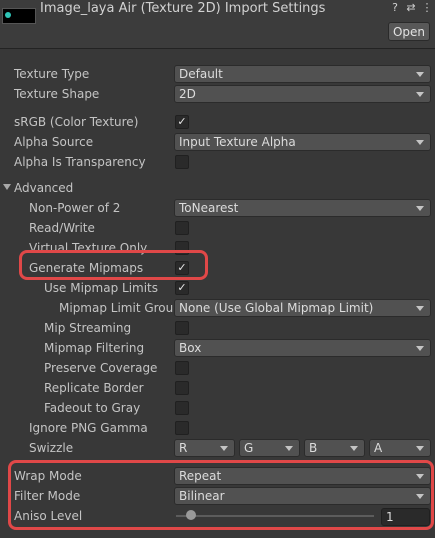 The width and height of the screenshot is (435, 538). What do you see at coordinates (88, 428) in the screenshot?
I see `ignore-png-gamma-label: Ignore PNG Gamma` at bounding box center [88, 428].